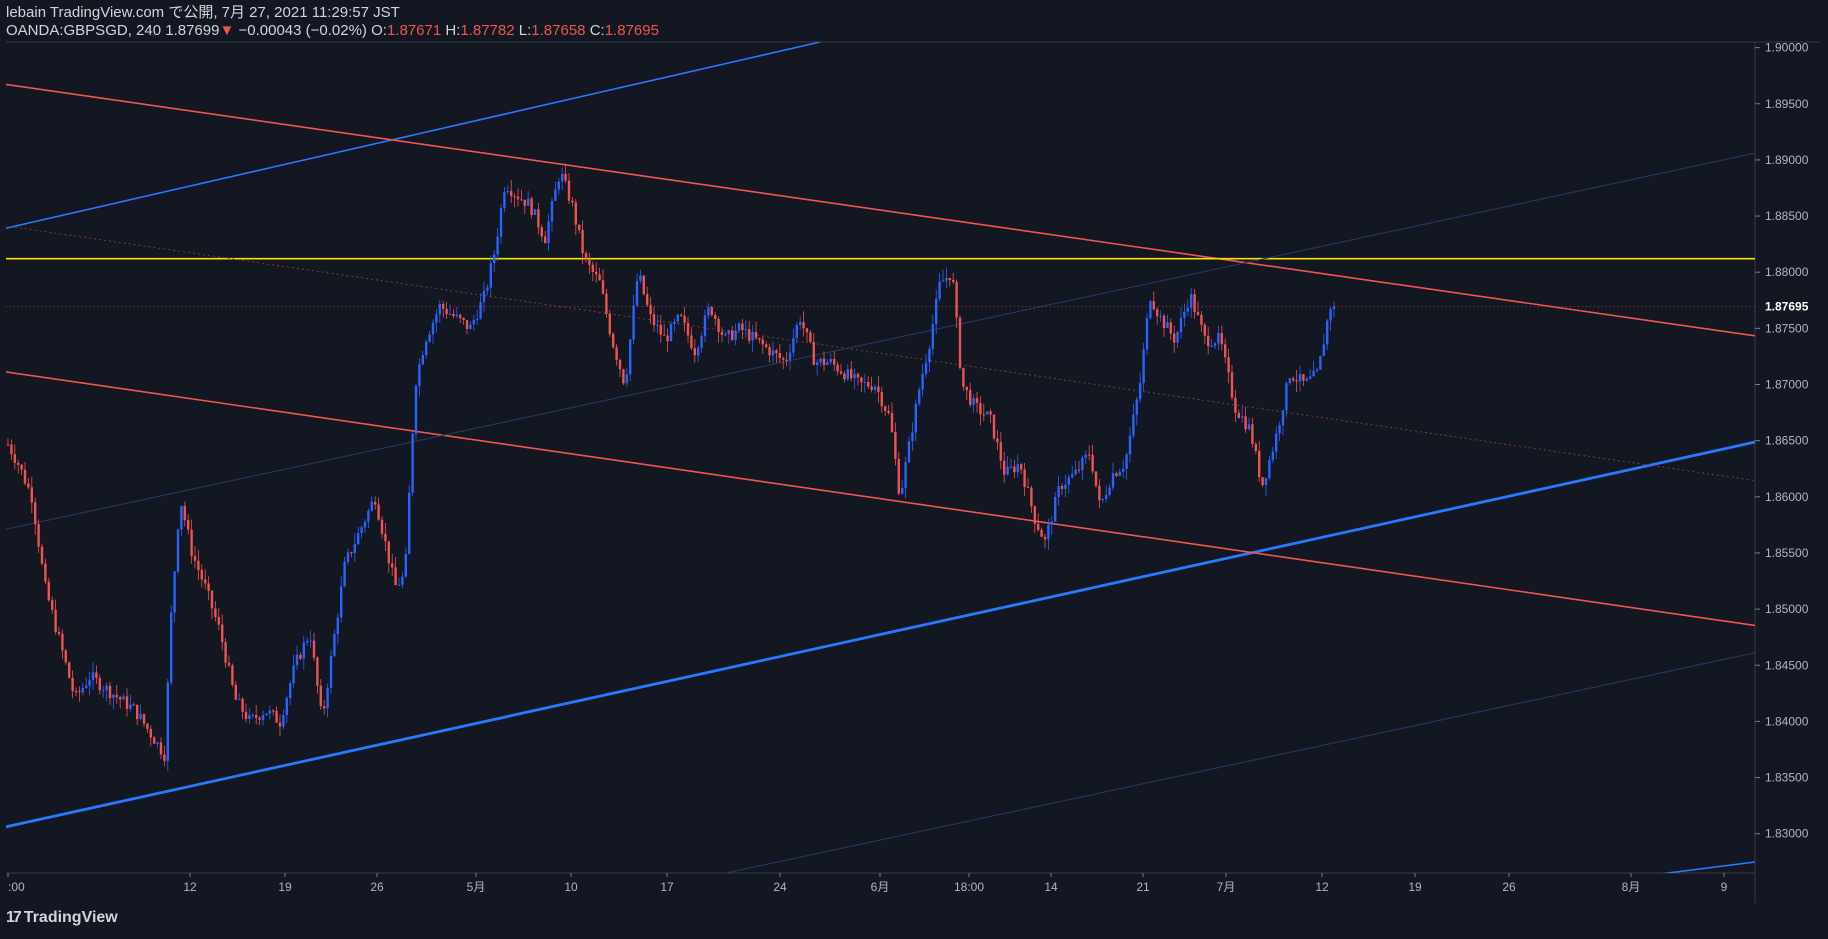 The image size is (1828, 939). I want to click on tradingview-logo-icon: 17, so click(14, 917).